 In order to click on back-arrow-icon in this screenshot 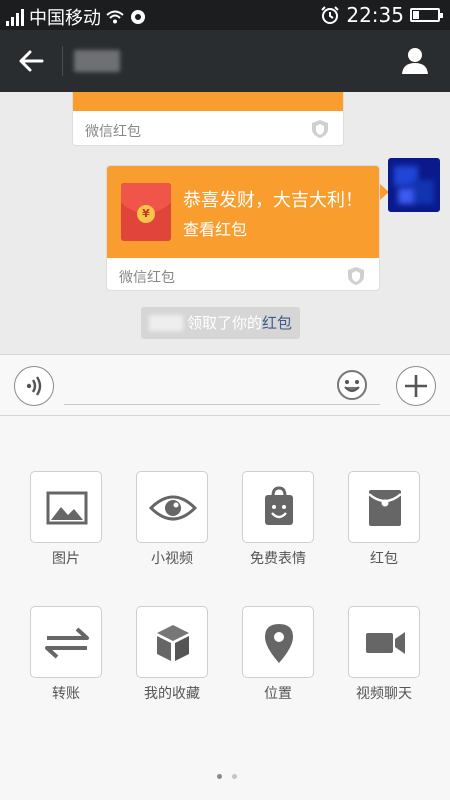, I will do `click(31, 61)`.